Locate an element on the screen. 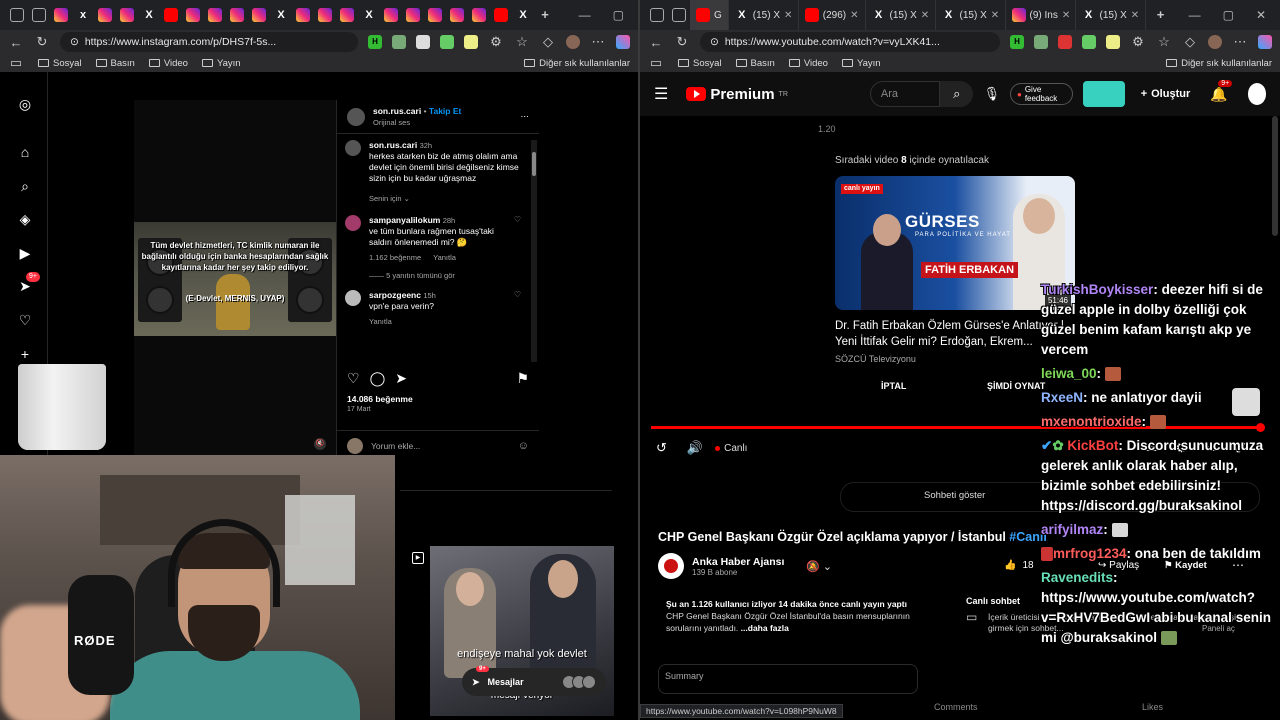 The image size is (1280, 720). mute-icon: 🔇 is located at coordinates (320, 444).